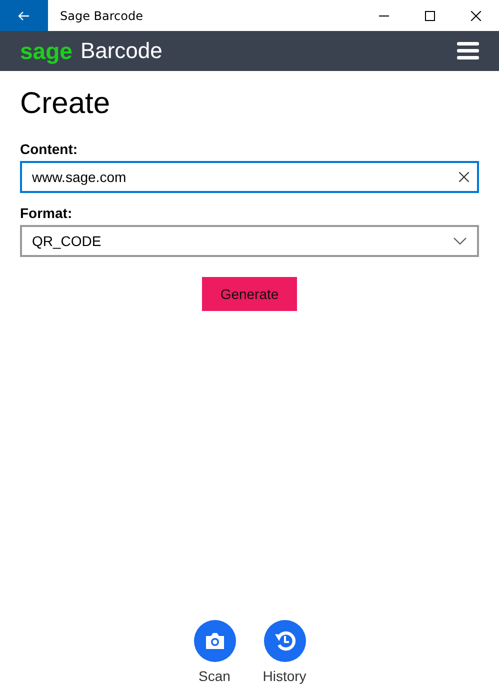  Describe the element at coordinates (215, 641) in the screenshot. I see `camera-icon` at that location.